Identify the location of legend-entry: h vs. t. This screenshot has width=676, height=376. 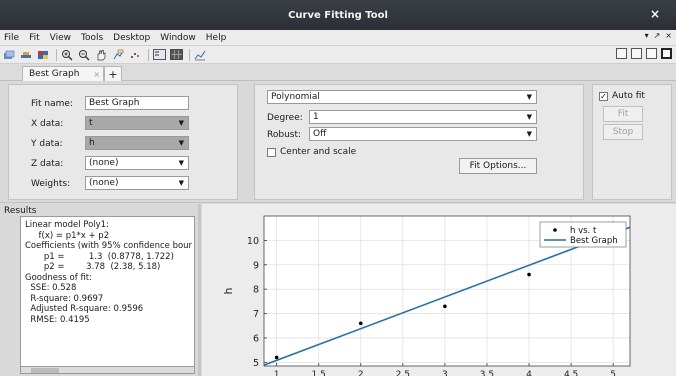
(583, 231).